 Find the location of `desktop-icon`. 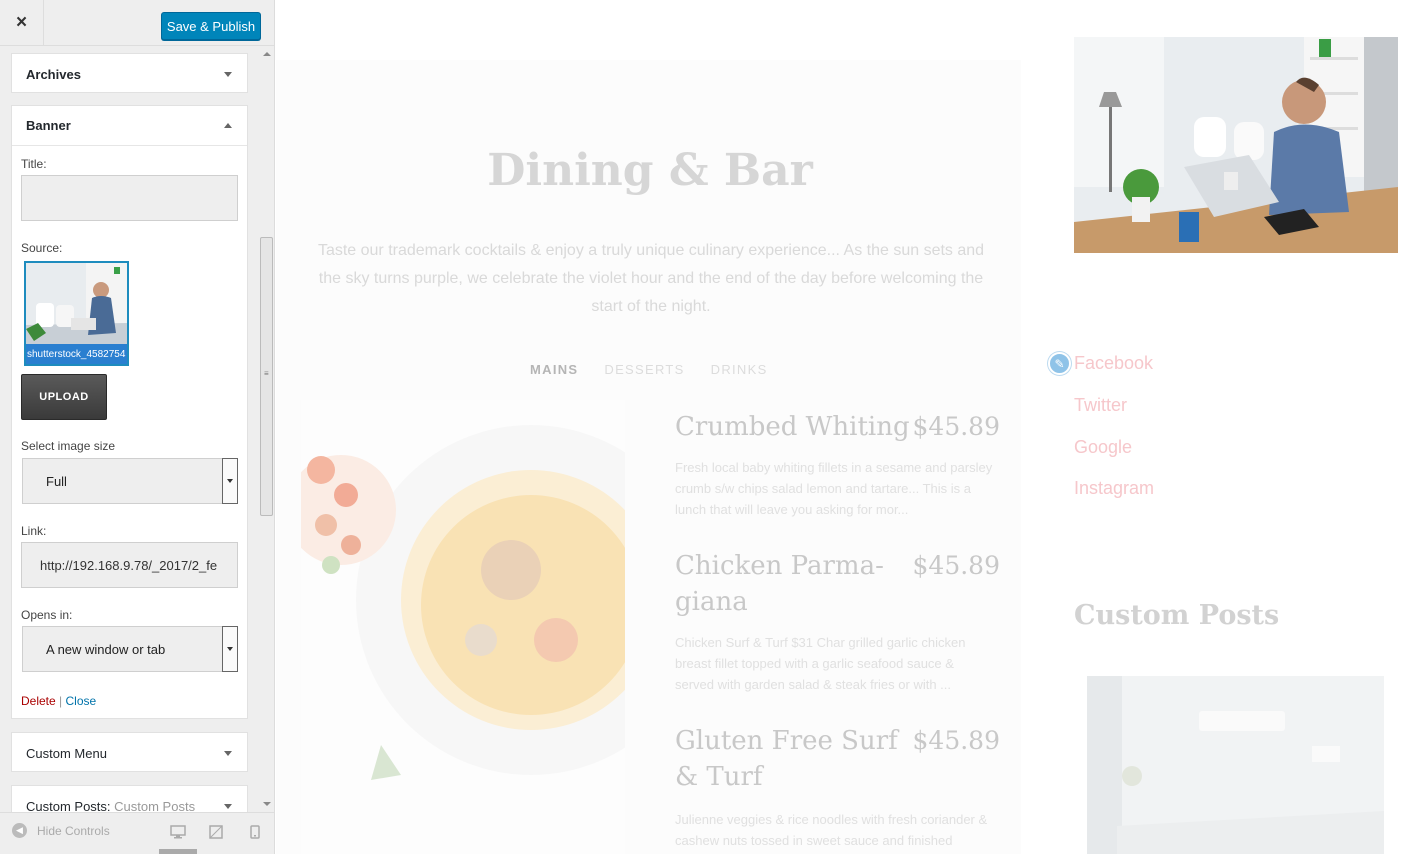

desktop-icon is located at coordinates (178, 832).